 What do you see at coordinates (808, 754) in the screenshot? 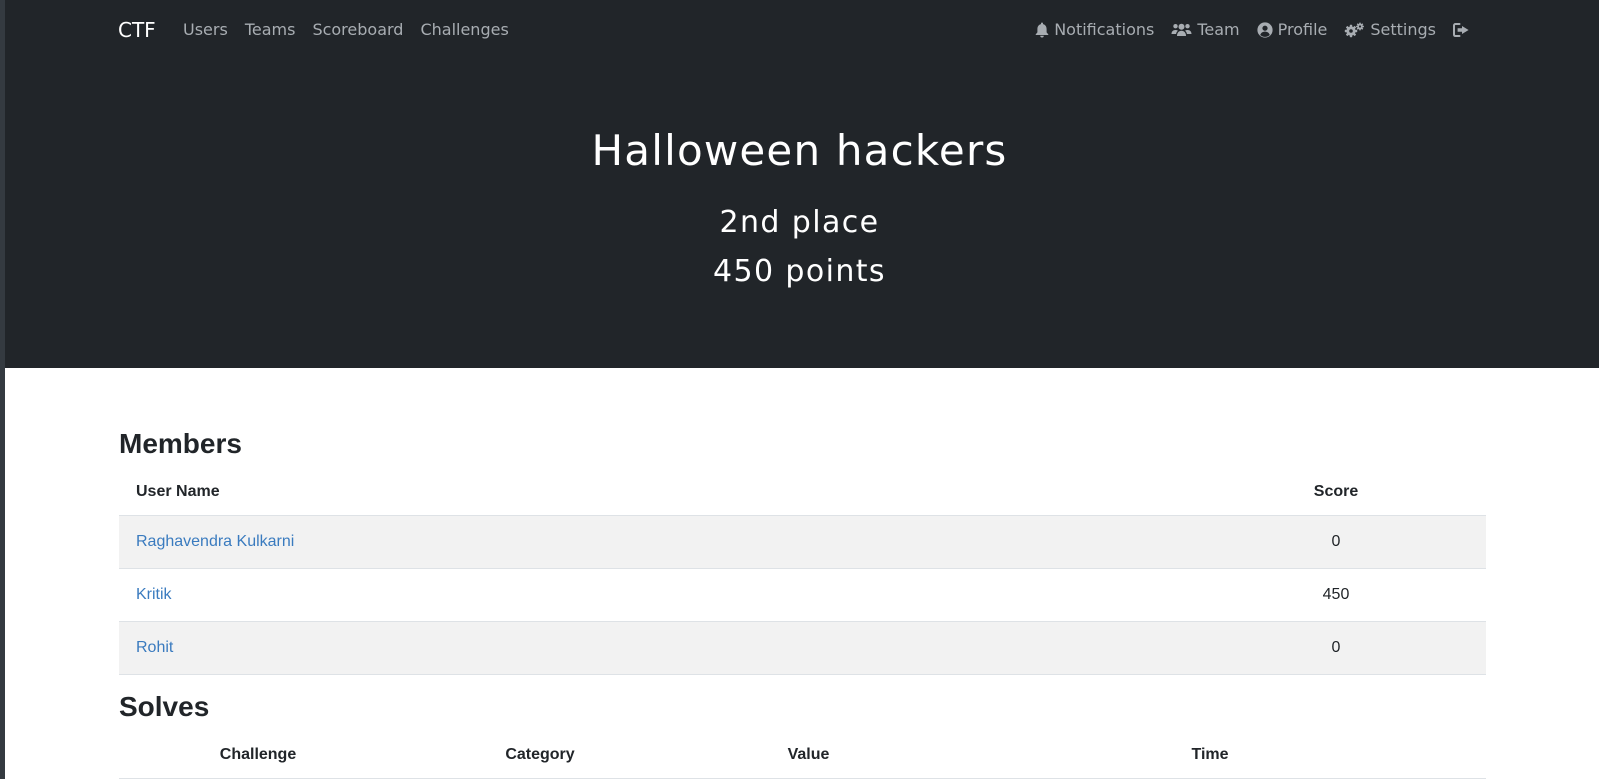
I see `col-value: Value` at bounding box center [808, 754].